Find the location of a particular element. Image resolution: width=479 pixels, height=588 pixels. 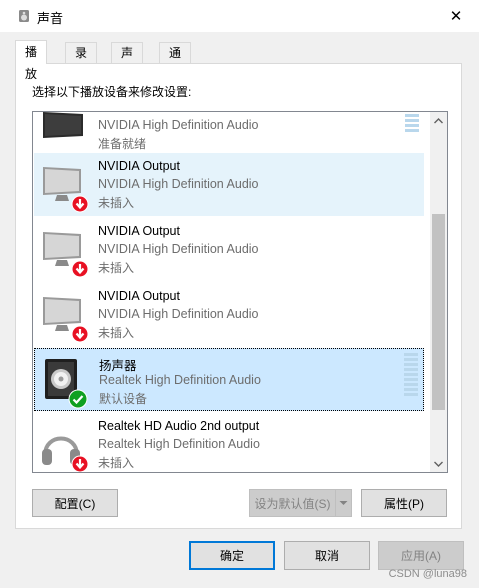

tab-communications: 通信 is located at coordinates (175, 61).